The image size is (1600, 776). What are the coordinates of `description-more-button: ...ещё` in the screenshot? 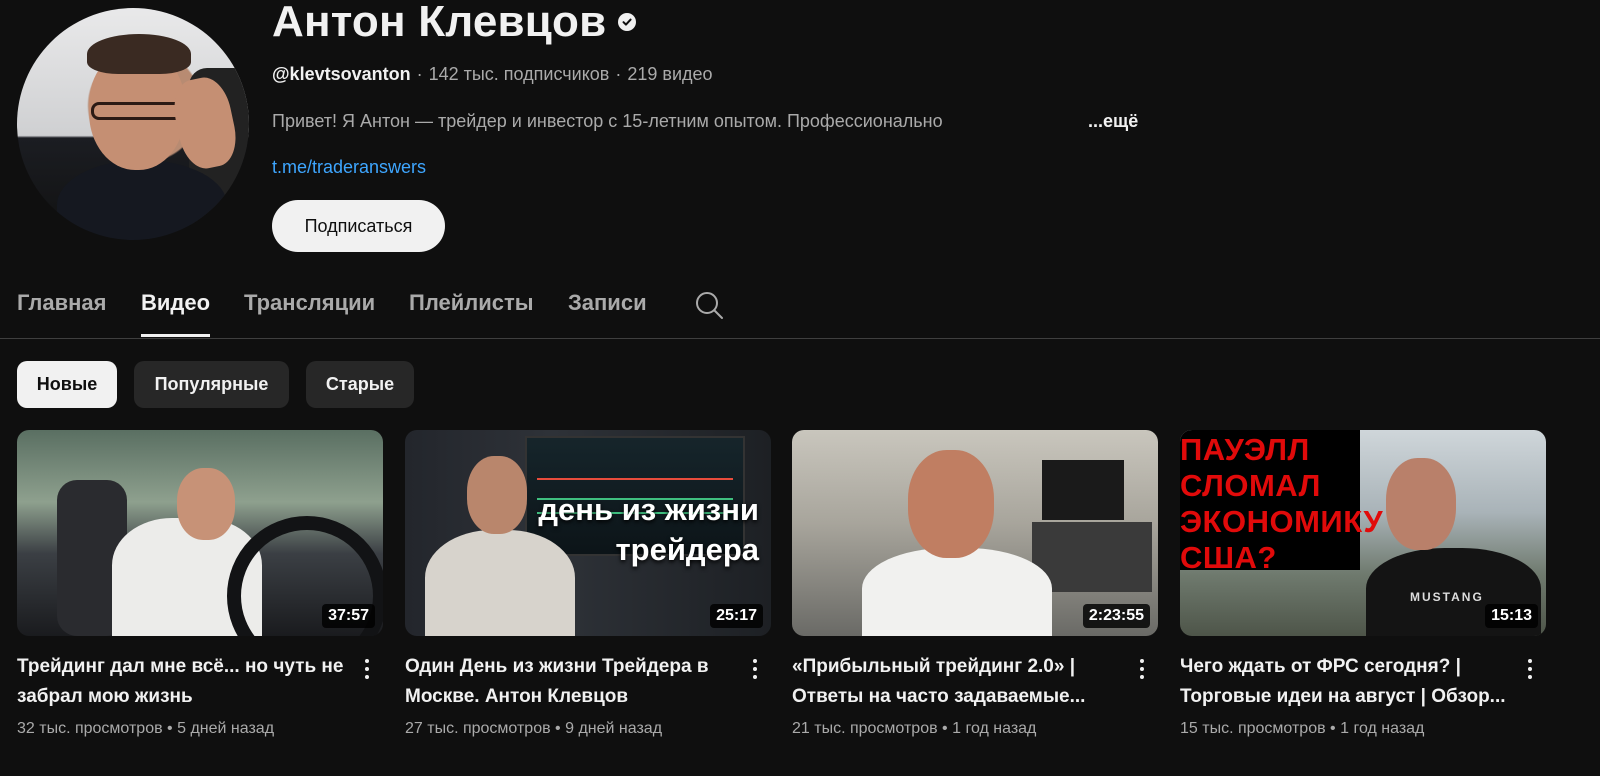 It's located at (1113, 121).